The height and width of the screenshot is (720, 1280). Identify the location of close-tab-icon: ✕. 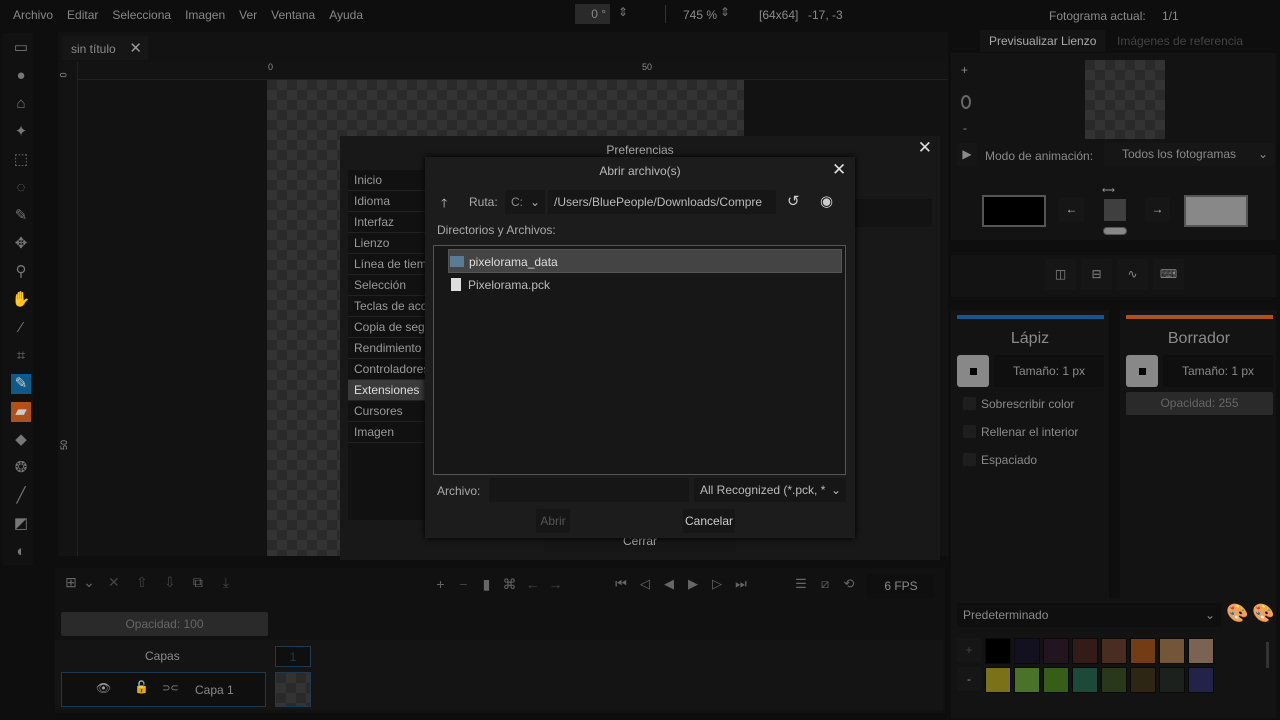
(135, 48).